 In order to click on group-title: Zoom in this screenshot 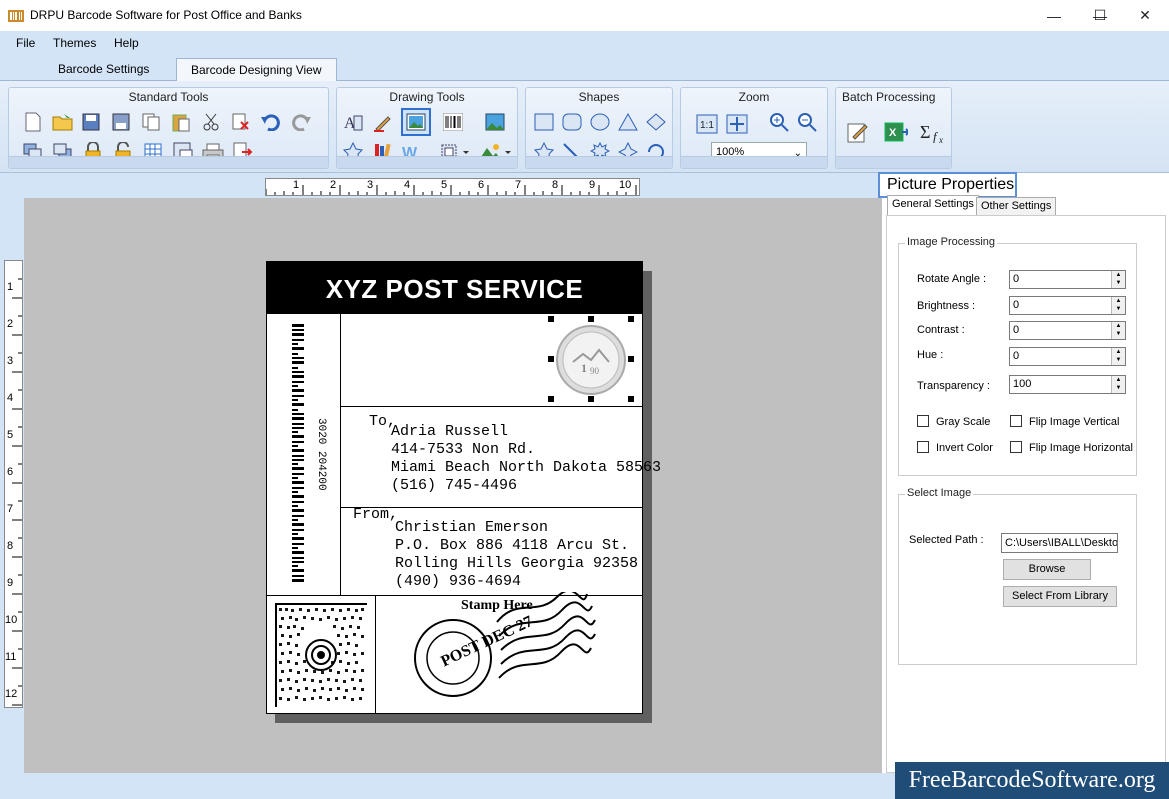, I will do `click(754, 97)`.